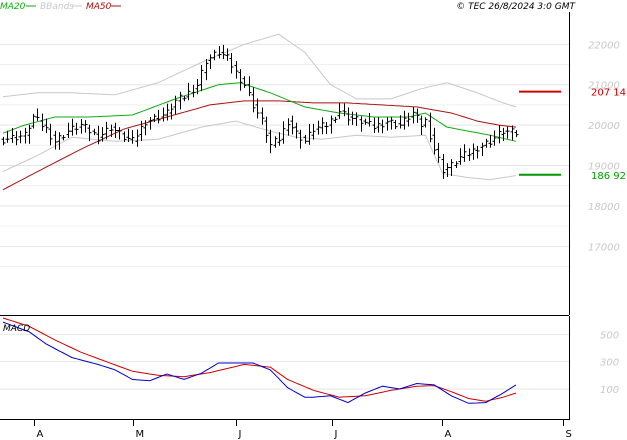 The height and width of the screenshot is (440, 627). What do you see at coordinates (516, 7) in the screenshot?
I see `copyright-notice: © TEC 26/8/2024 3:0 GMT` at bounding box center [516, 7].